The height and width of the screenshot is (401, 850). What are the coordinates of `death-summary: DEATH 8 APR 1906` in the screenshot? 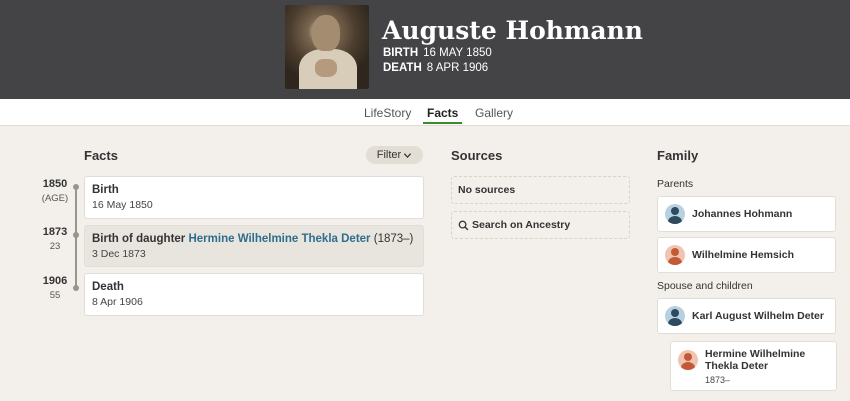 It's located at (435, 68).